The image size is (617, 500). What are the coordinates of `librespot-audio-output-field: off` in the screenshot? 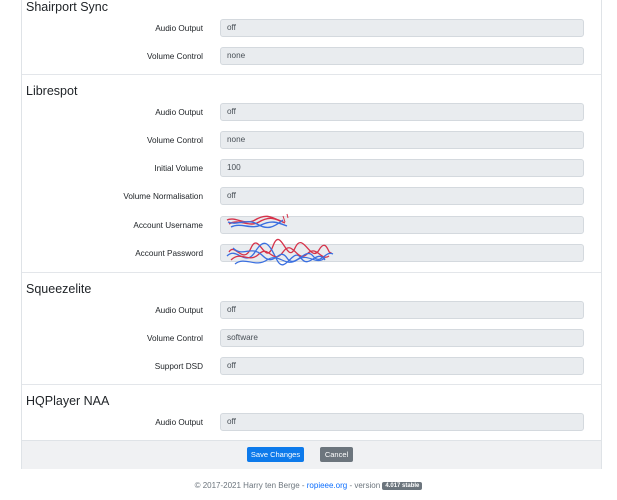 It's located at (402, 112).